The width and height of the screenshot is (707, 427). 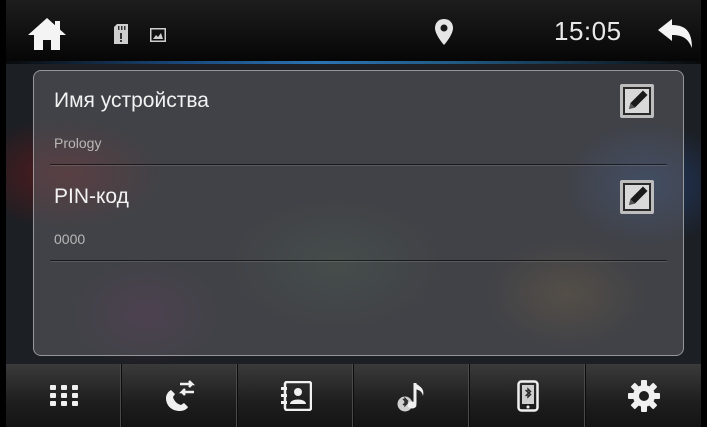 What do you see at coordinates (158, 35) in the screenshot?
I see `image-icon` at bounding box center [158, 35].